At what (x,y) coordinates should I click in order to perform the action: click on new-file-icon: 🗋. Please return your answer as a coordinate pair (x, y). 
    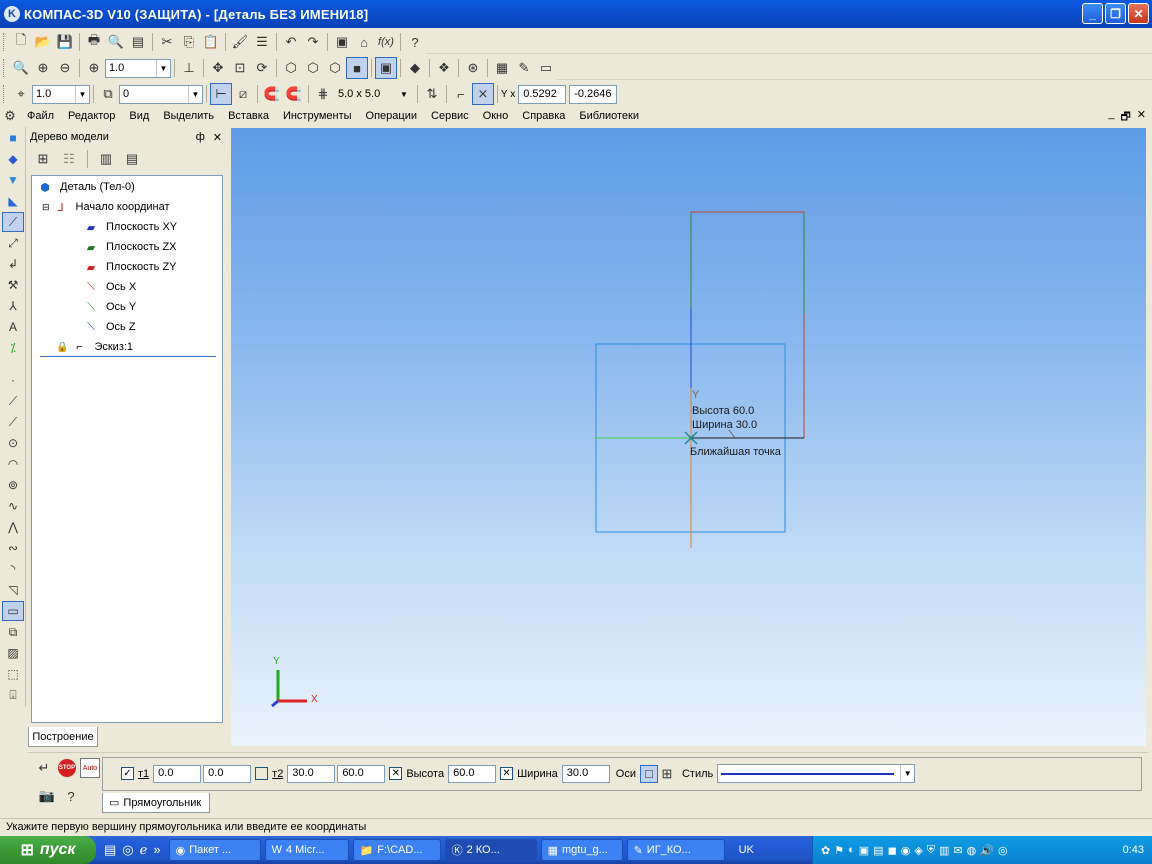
    Looking at the image, I should click on (21, 42).